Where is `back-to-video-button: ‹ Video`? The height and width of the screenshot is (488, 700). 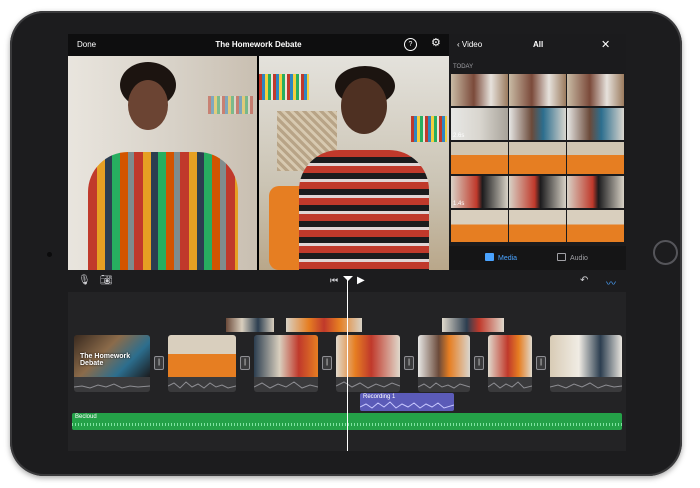 back-to-video-button: ‹ Video is located at coordinates (469, 44).